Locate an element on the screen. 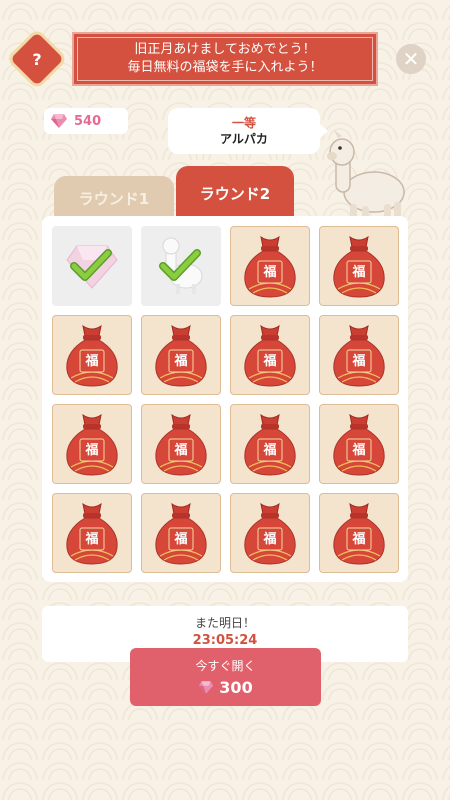  new-year-banner: 旧正月あけましておめでとう！ 毎日無料の福袋を手に入れよう！ is located at coordinates (225, 59).